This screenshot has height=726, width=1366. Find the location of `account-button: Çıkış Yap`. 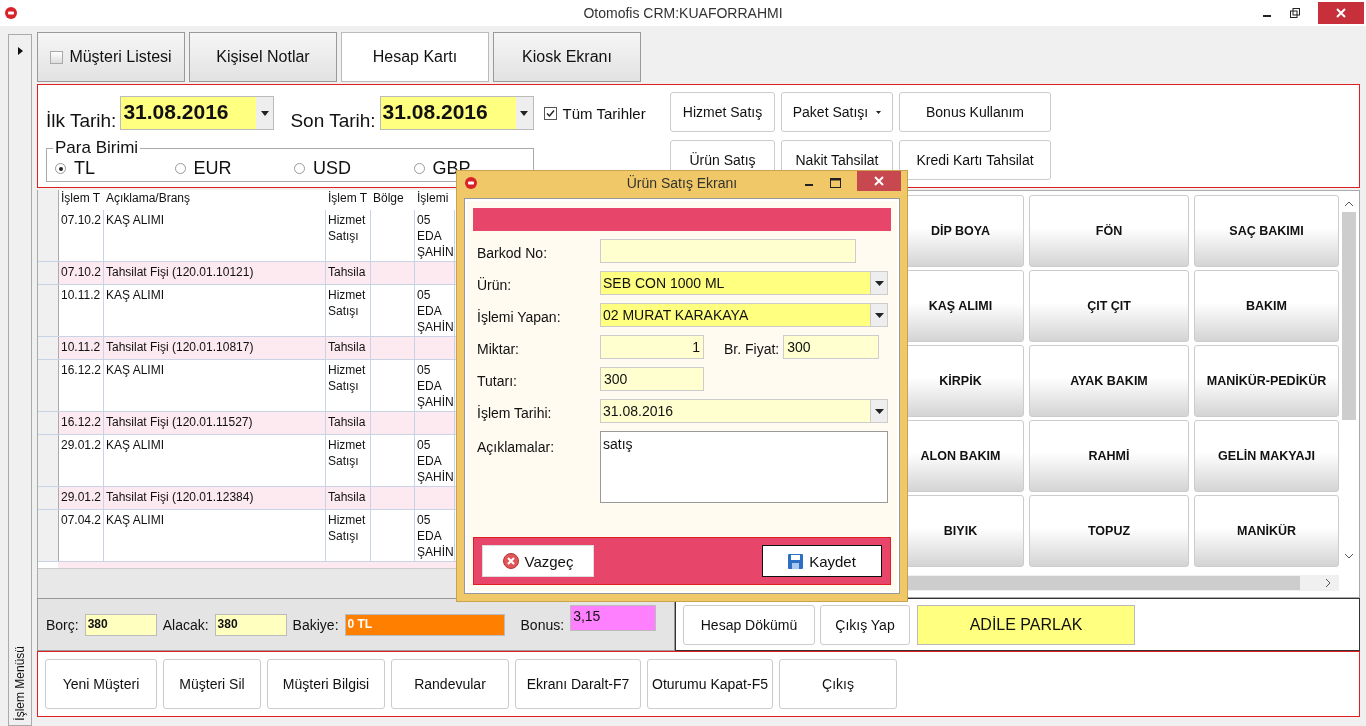

account-button: Çıkış Yap is located at coordinates (865, 624).